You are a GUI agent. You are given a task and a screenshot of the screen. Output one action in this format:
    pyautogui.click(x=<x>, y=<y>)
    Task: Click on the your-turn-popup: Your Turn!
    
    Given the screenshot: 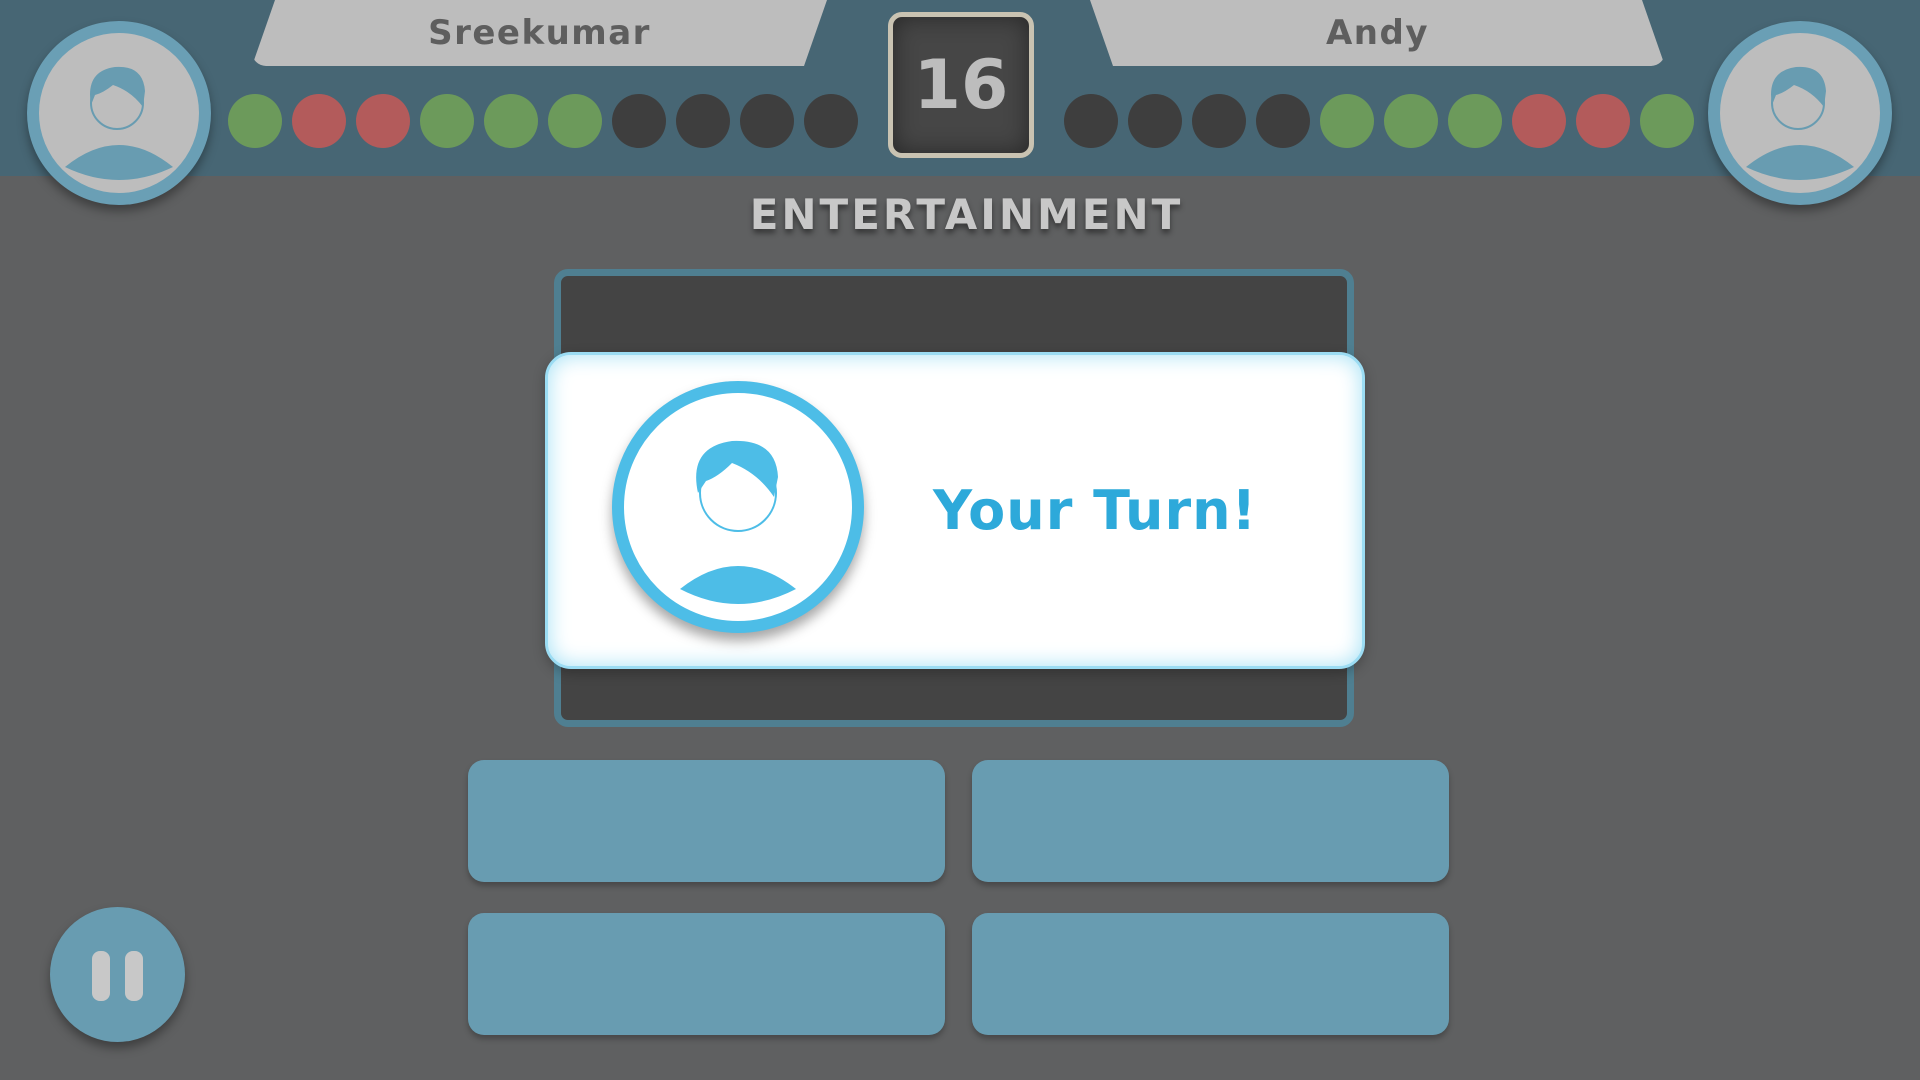 What is the action you would take?
    pyautogui.click(x=955, y=510)
    